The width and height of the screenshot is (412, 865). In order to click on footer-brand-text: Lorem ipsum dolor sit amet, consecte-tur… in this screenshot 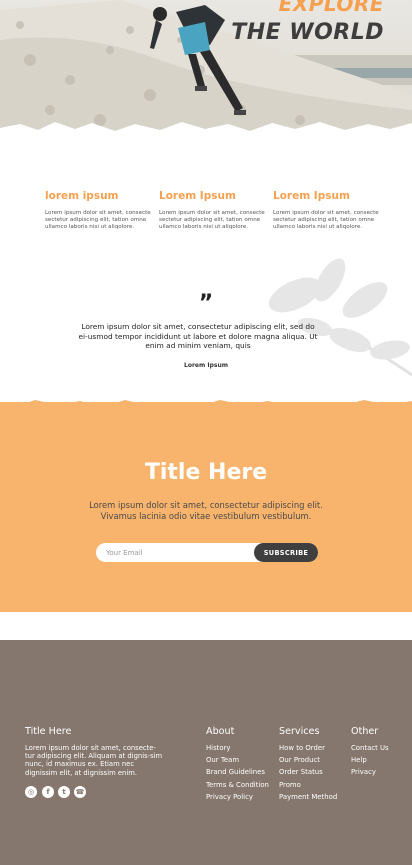, I will do `click(94, 760)`.